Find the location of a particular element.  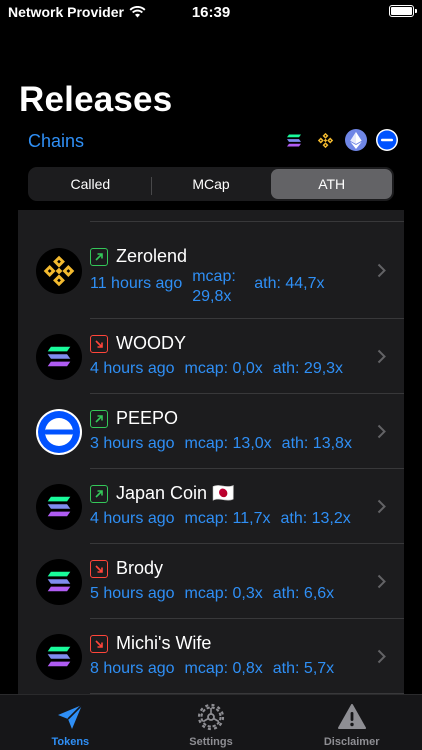

release-mcap: mcap: 11,7x is located at coordinates (227, 518).